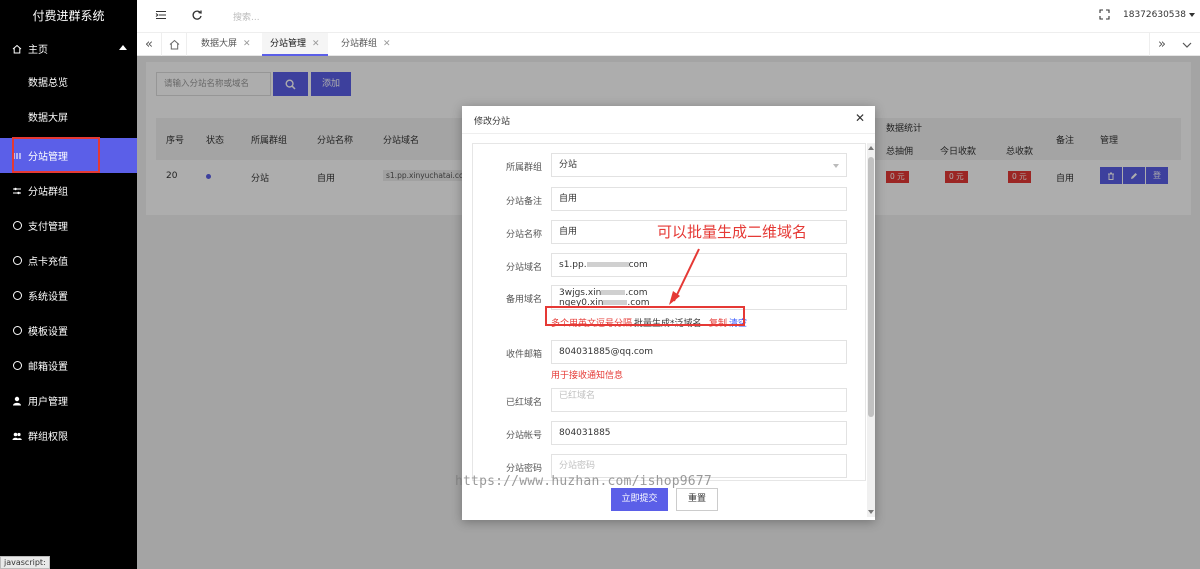  Describe the element at coordinates (668, 133) in the screenshot. I see `divider` at that location.